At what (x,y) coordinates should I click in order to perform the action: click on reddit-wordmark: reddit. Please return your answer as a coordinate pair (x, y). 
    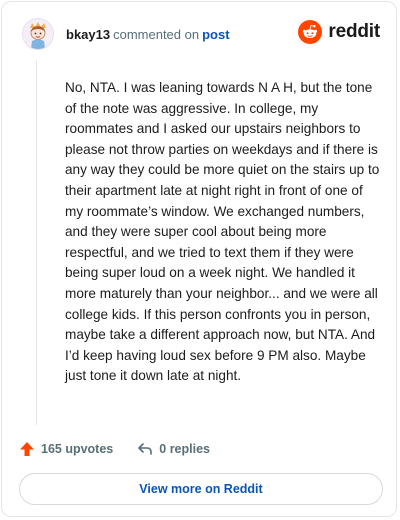
    Looking at the image, I should click on (354, 31).